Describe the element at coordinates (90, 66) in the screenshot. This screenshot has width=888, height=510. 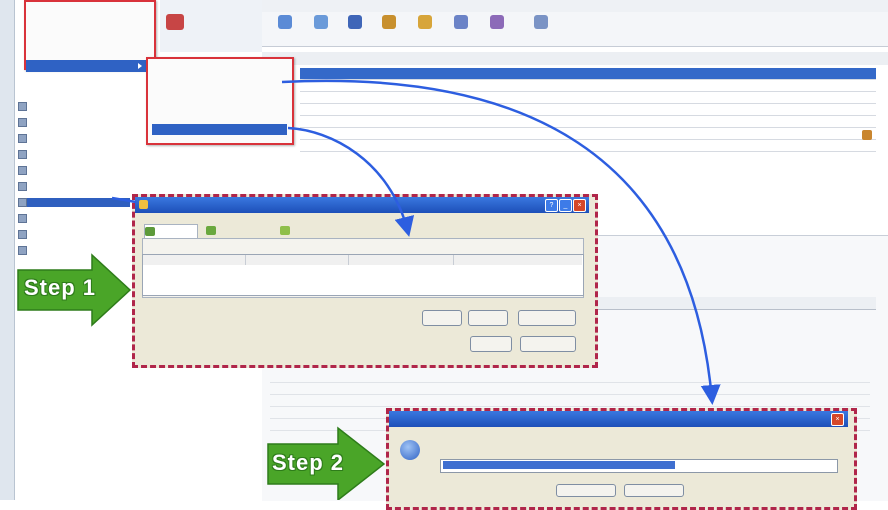
I see `context-menu-item-selected` at that location.